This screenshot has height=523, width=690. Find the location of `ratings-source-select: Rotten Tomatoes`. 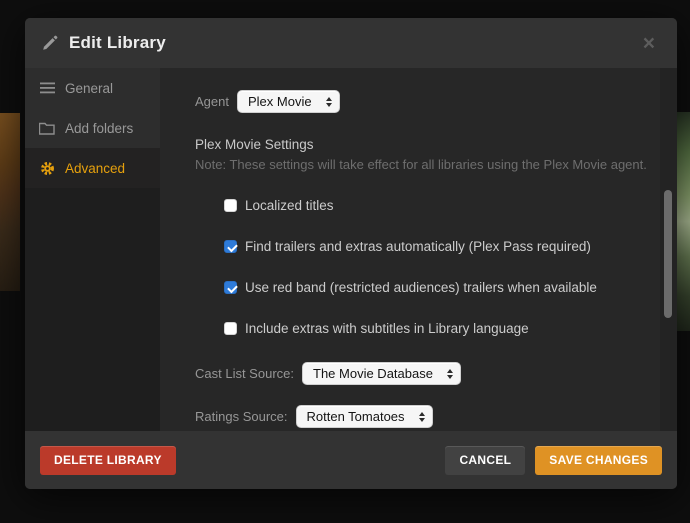

ratings-source-select: Rotten Tomatoes is located at coordinates (364, 416).